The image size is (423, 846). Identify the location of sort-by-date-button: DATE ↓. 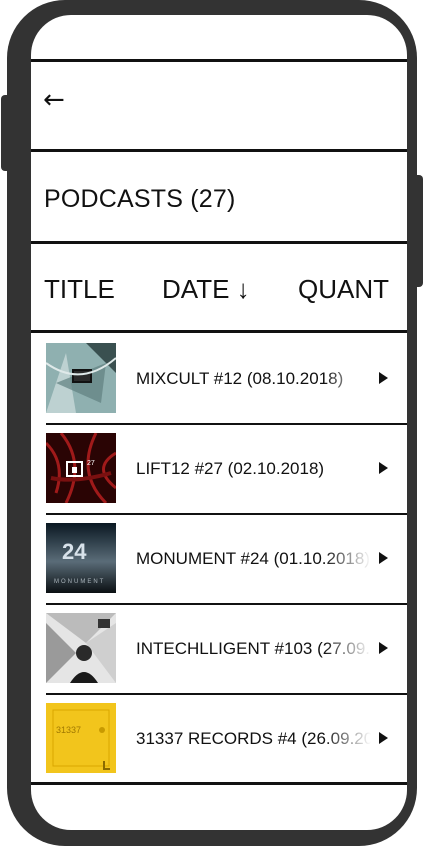
(206, 289).